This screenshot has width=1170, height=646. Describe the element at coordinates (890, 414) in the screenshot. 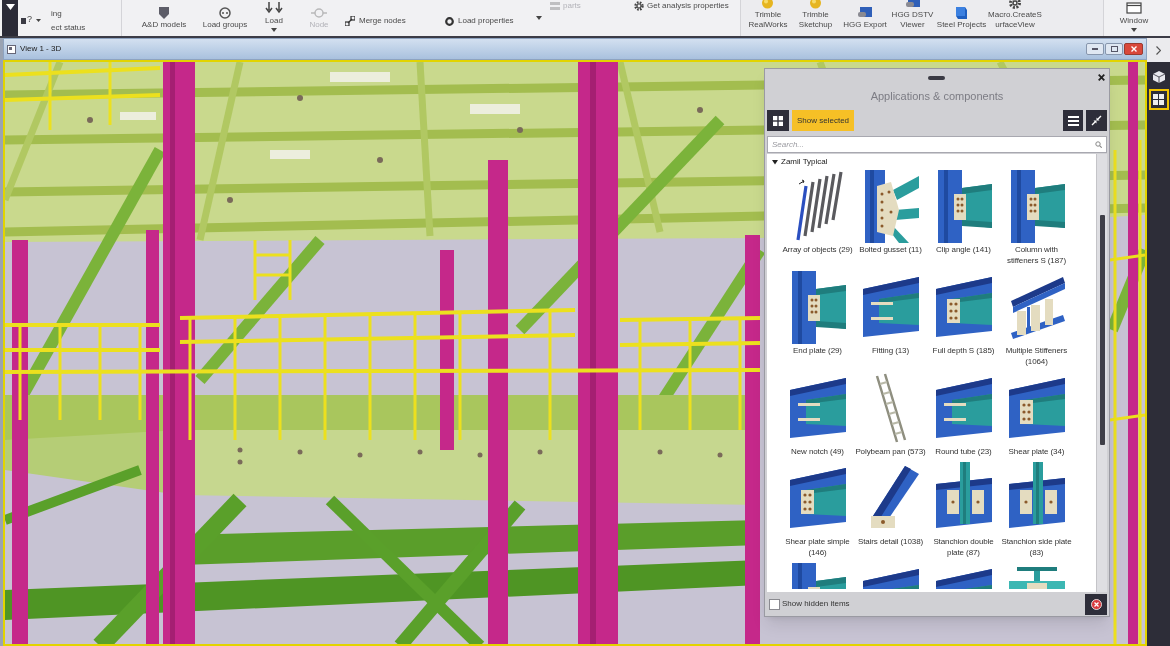

I see `component-tile: Polybeam pan (573)` at that location.